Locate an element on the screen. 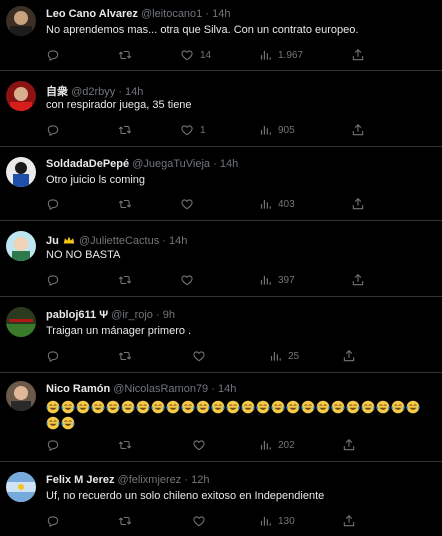  handle: @NicolasRamon79 is located at coordinates (160, 389).